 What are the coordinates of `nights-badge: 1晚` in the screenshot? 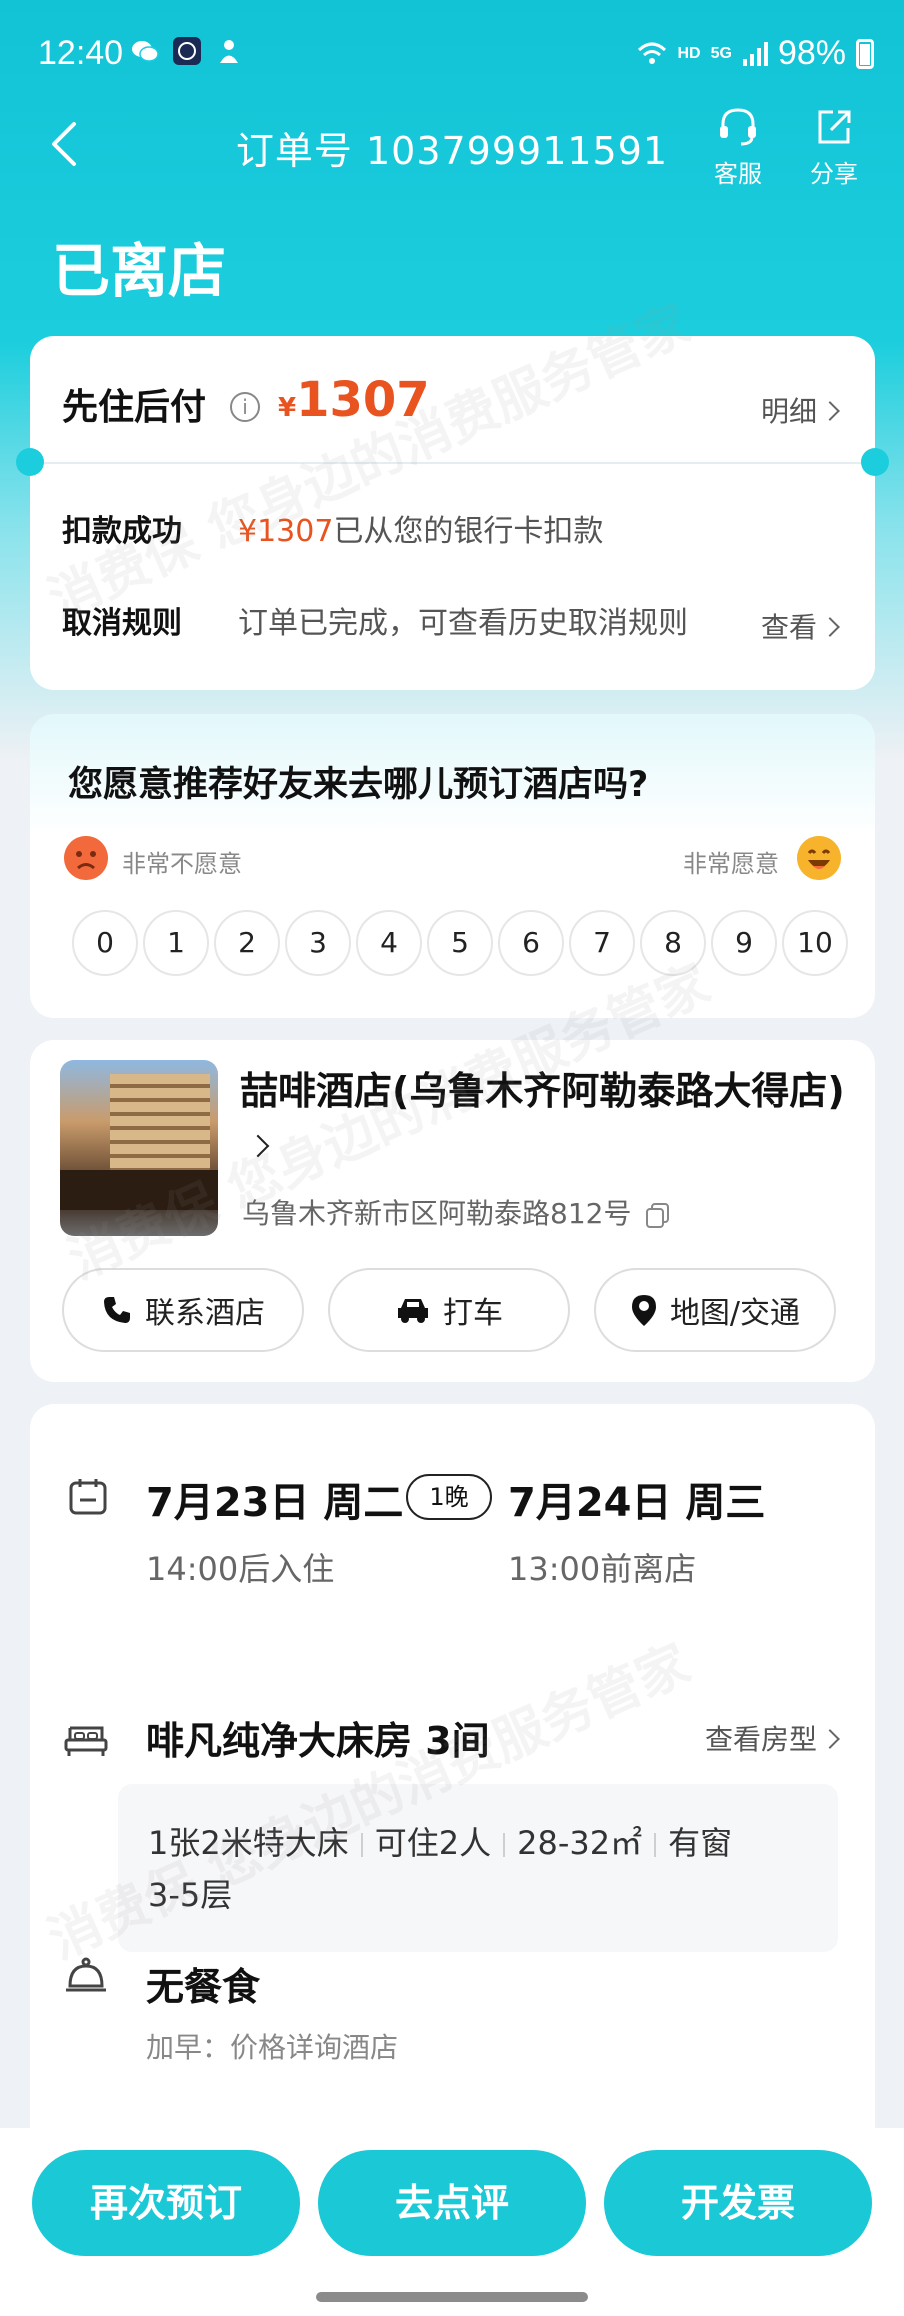 It's located at (449, 1497).